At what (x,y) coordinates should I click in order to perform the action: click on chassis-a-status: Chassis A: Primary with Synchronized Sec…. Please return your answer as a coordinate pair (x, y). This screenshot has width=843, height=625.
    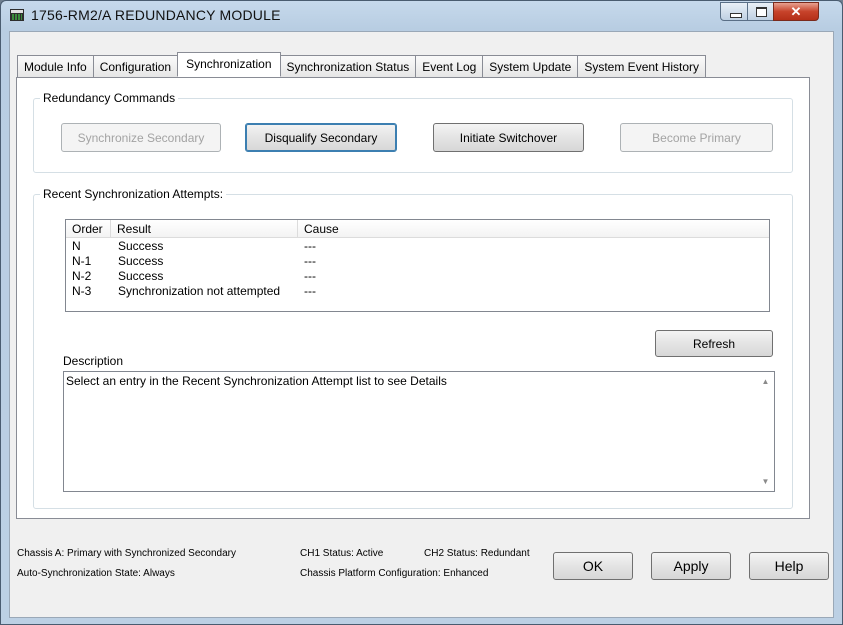
    Looking at the image, I should click on (126, 553).